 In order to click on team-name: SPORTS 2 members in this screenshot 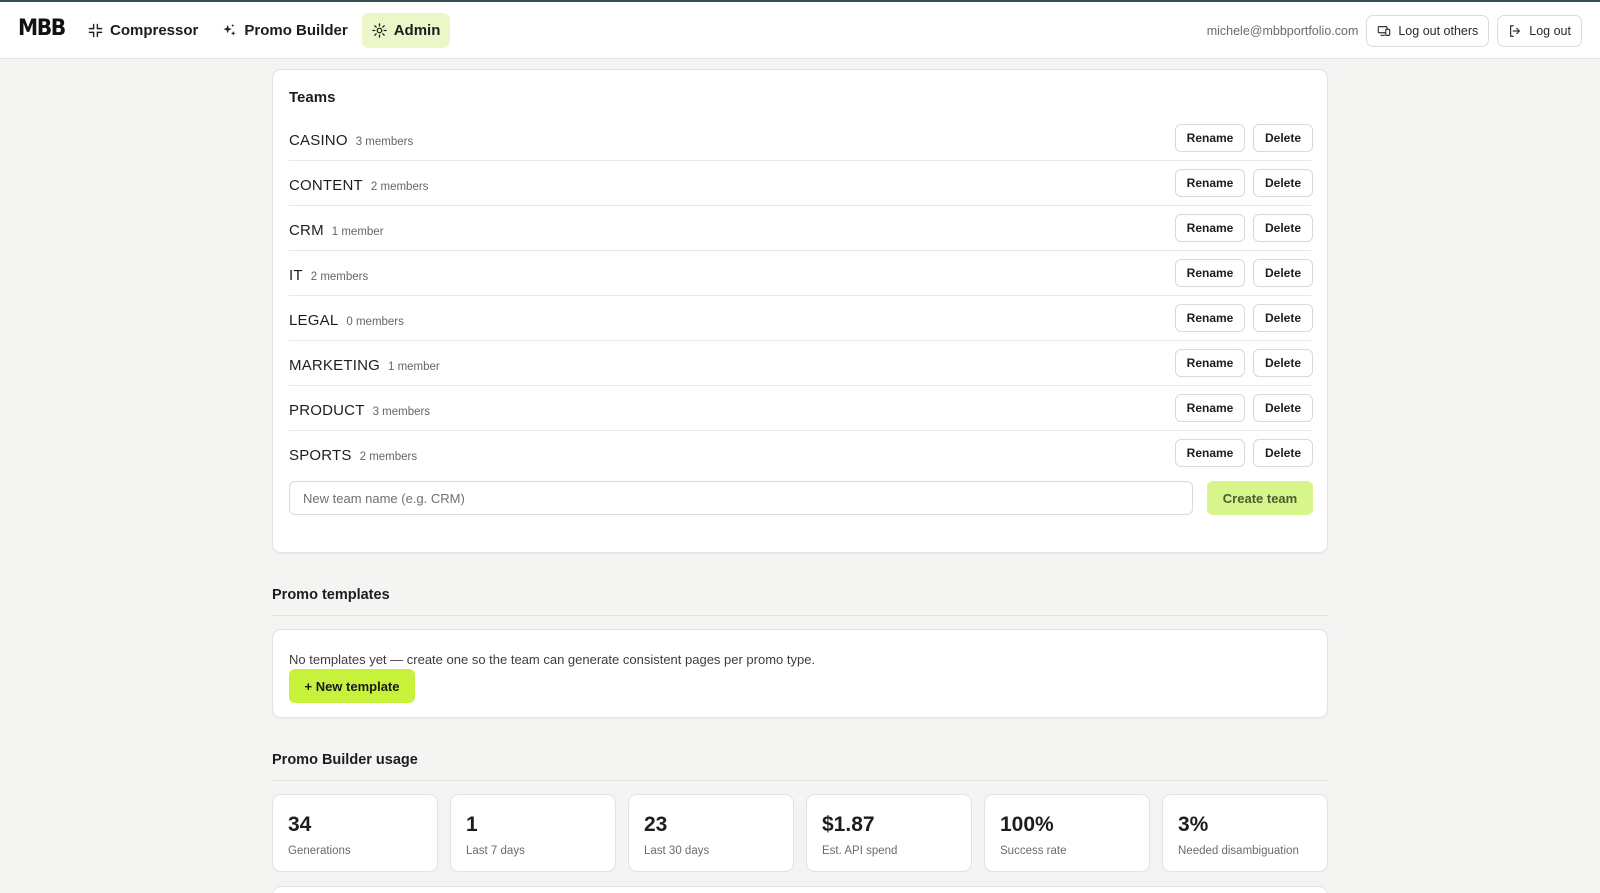, I will do `click(353, 455)`.